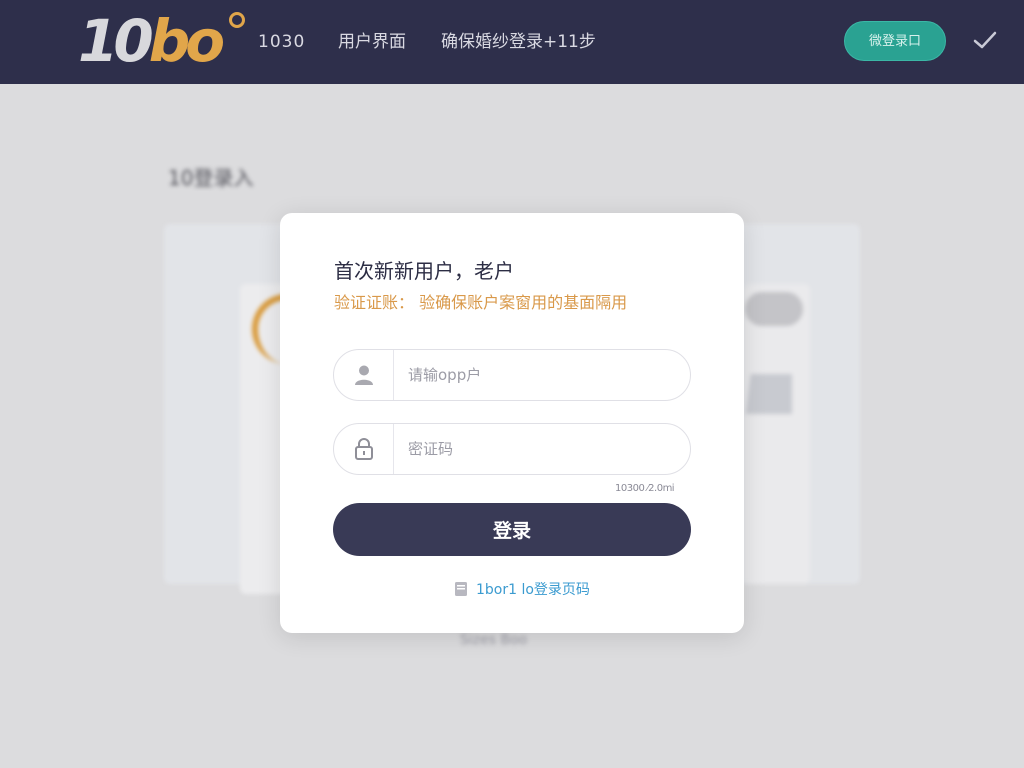  Describe the element at coordinates (512, 529) in the screenshot. I see `login-button: 登录` at that location.